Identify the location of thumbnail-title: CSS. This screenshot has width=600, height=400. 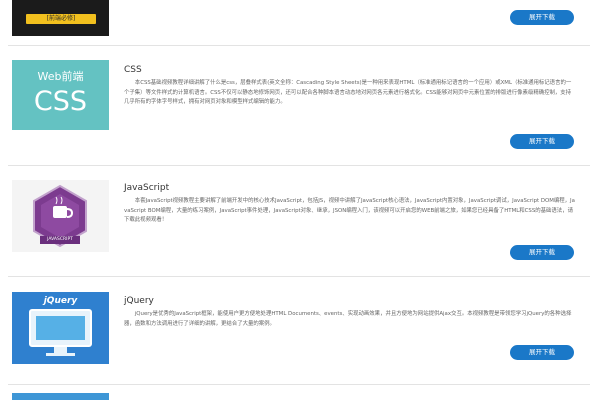
(60, 101).